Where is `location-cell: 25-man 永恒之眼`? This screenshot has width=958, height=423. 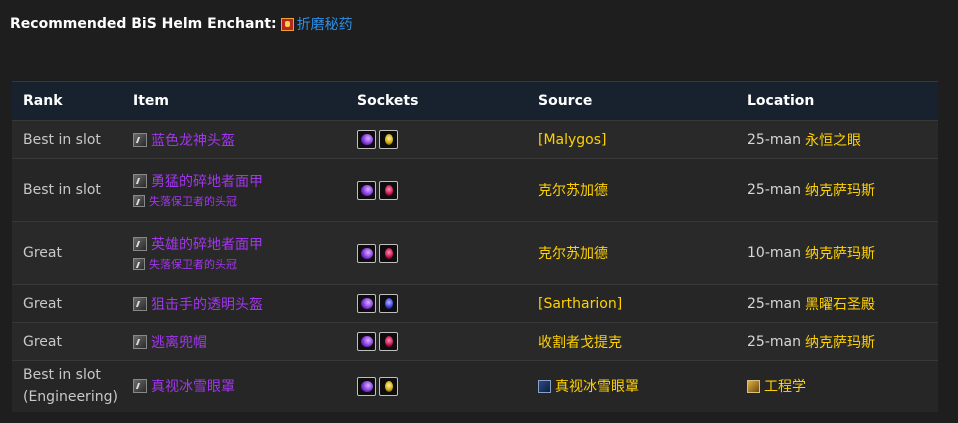 location-cell: 25-man 永恒之眼 is located at coordinates (837, 139).